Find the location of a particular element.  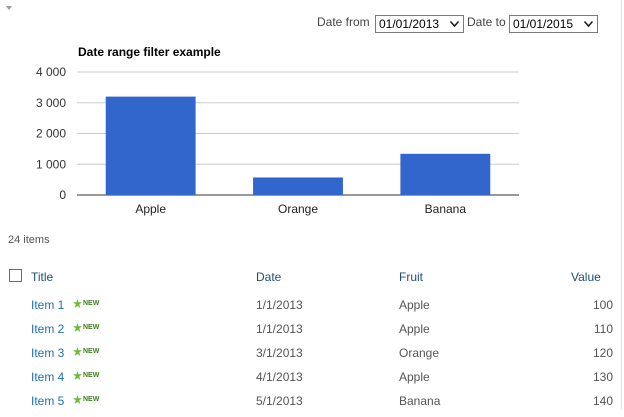

item-value: 100 is located at coordinates (602, 305).